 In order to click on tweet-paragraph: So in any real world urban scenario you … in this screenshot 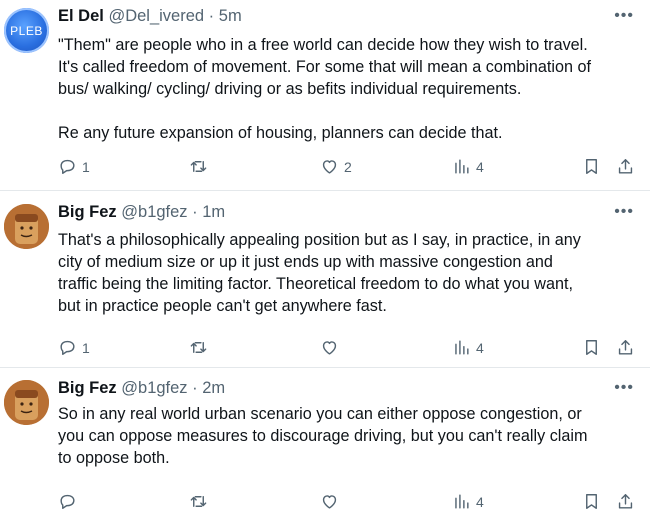, I will do `click(323, 436)`.